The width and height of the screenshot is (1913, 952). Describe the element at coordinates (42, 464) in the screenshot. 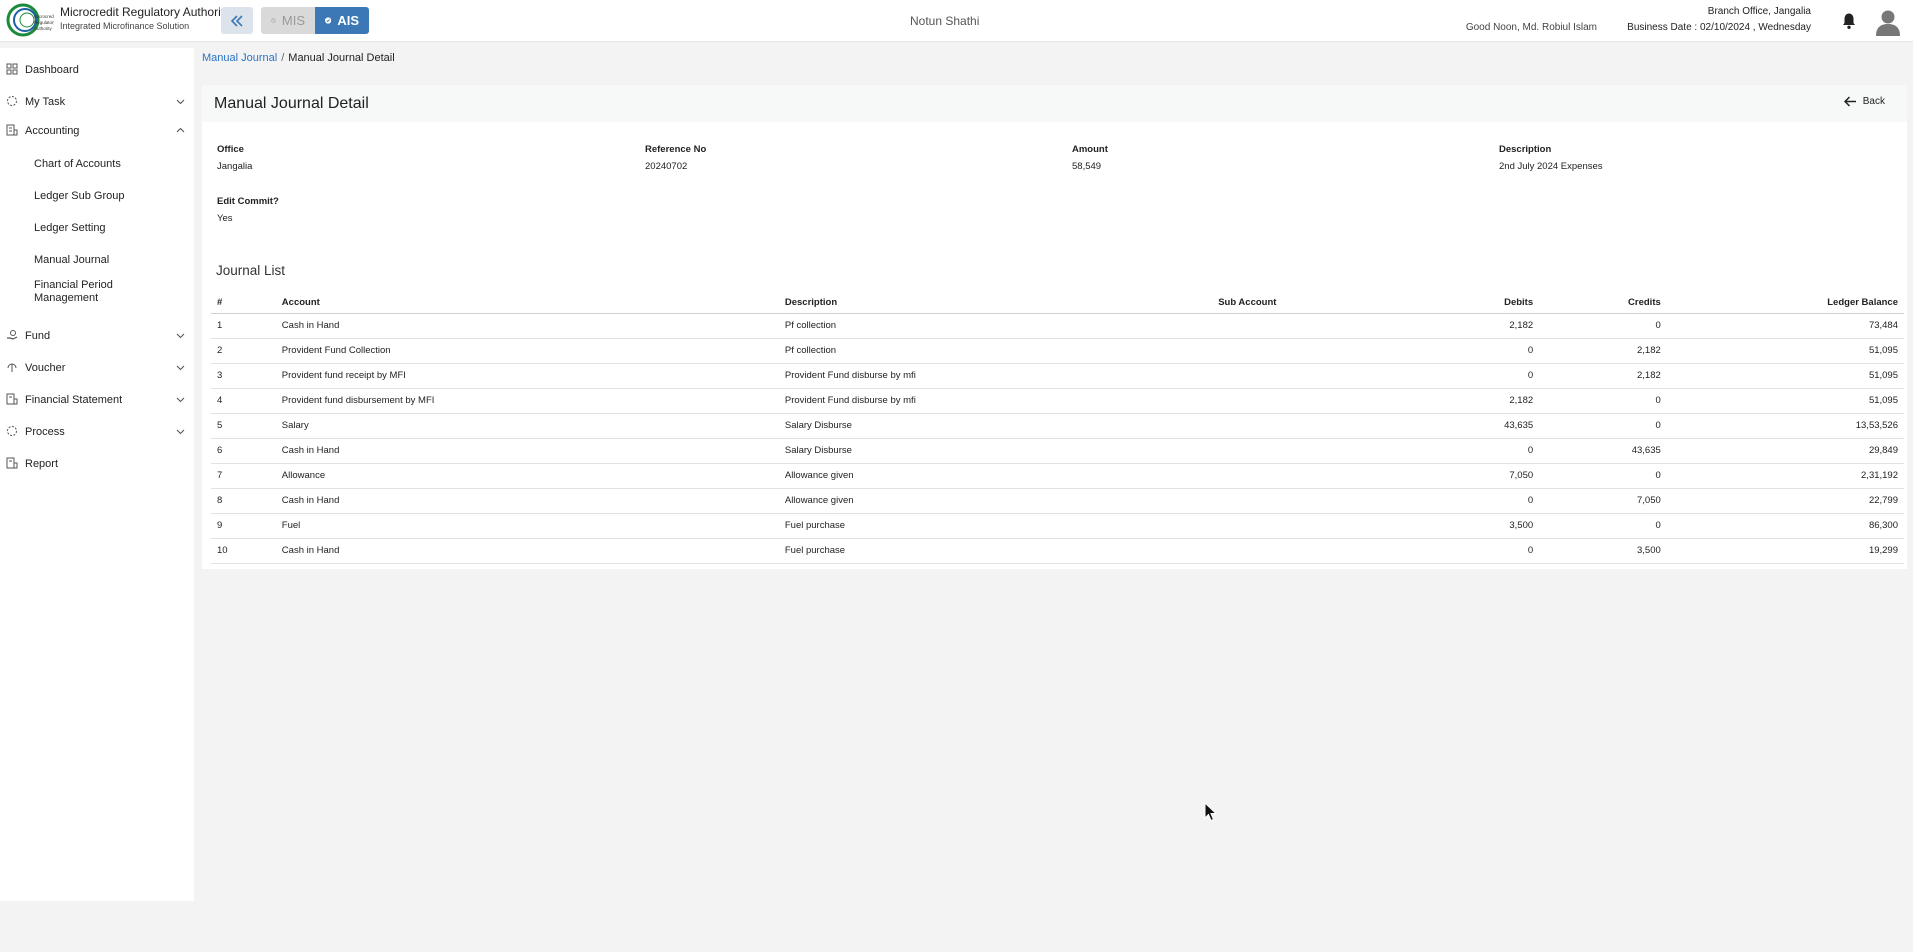

I see `sidebar-label-report: Report` at that location.